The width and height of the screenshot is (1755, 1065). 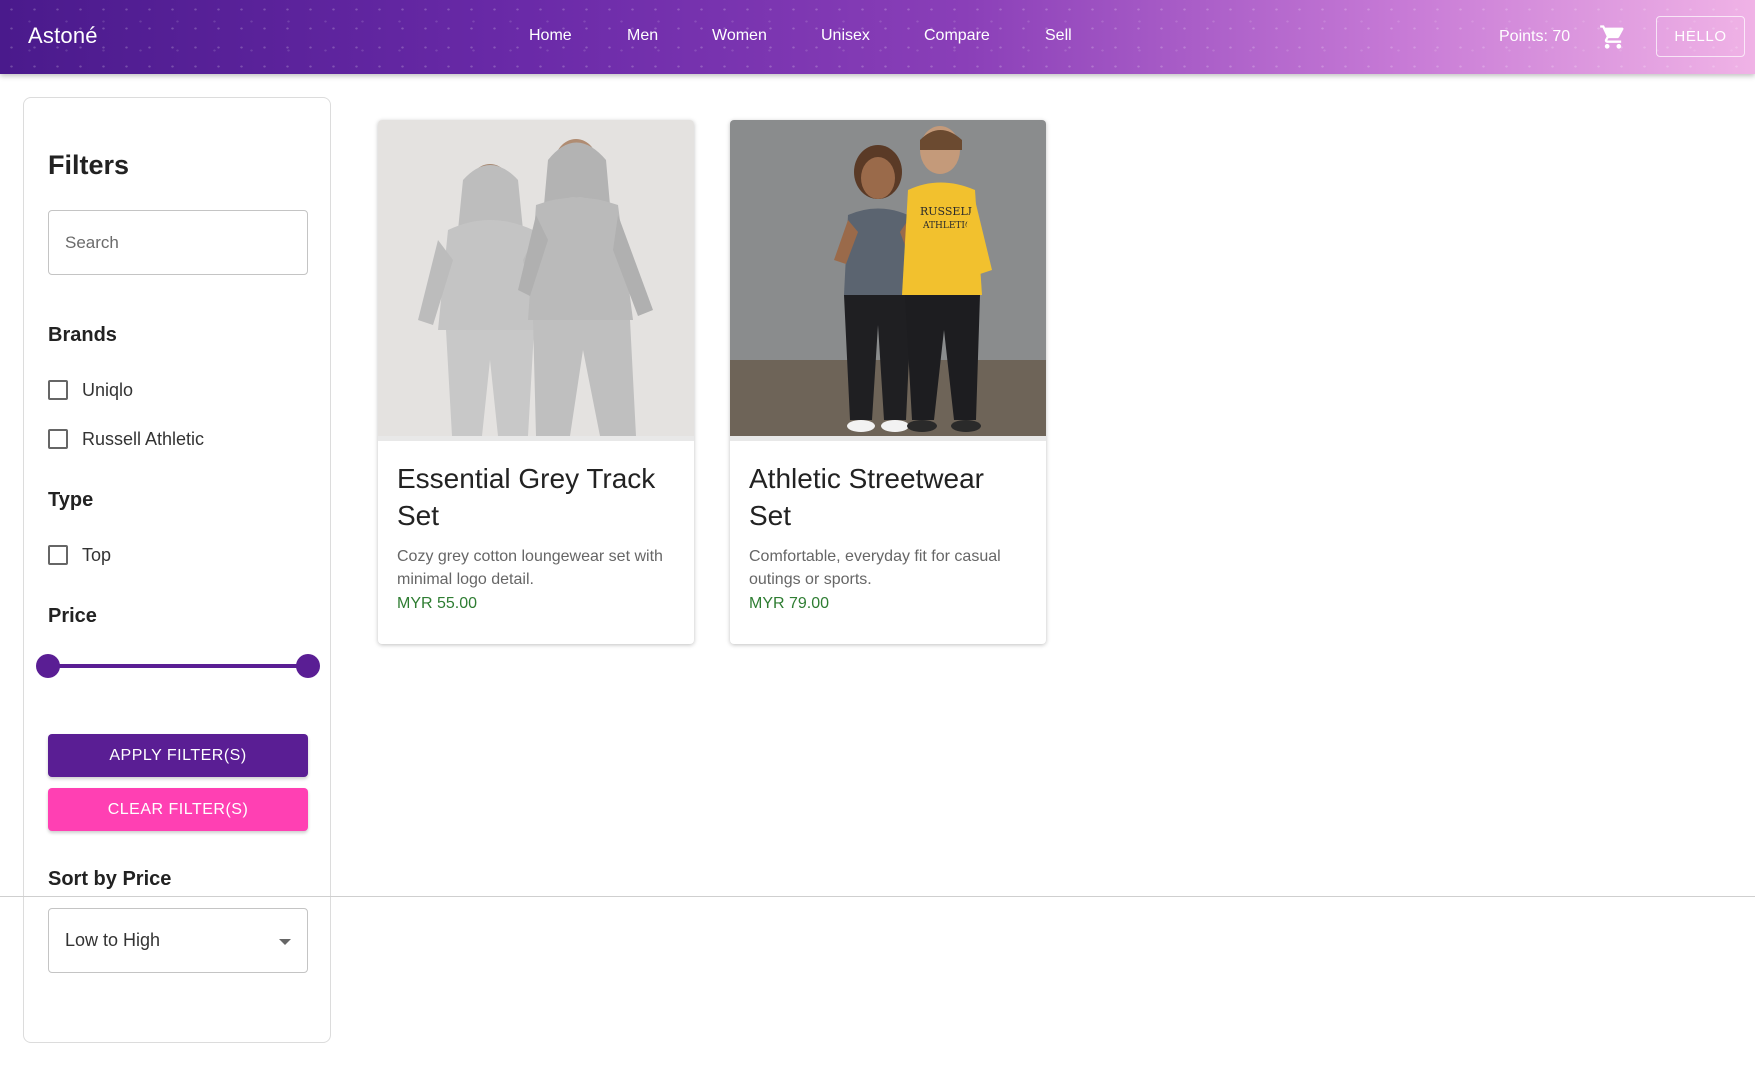 I want to click on nav-unisex: Unisex, so click(x=845, y=36).